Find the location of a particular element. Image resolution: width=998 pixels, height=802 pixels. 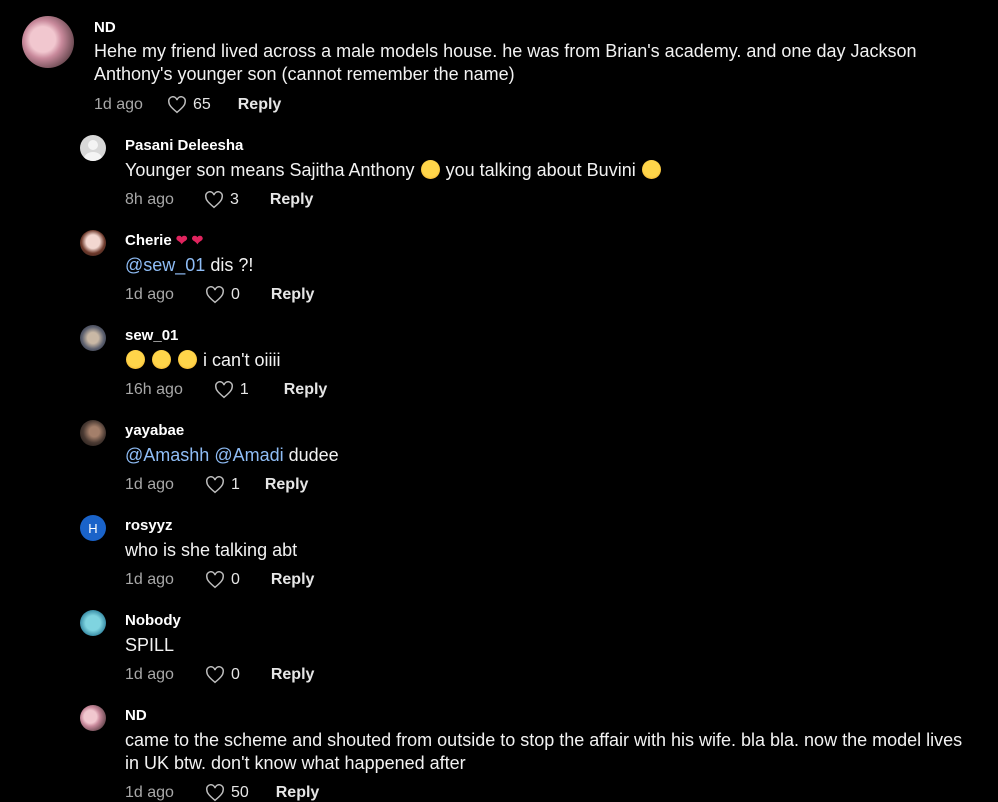

comment-meta: 1d ago 1 Reply is located at coordinates (216, 485).